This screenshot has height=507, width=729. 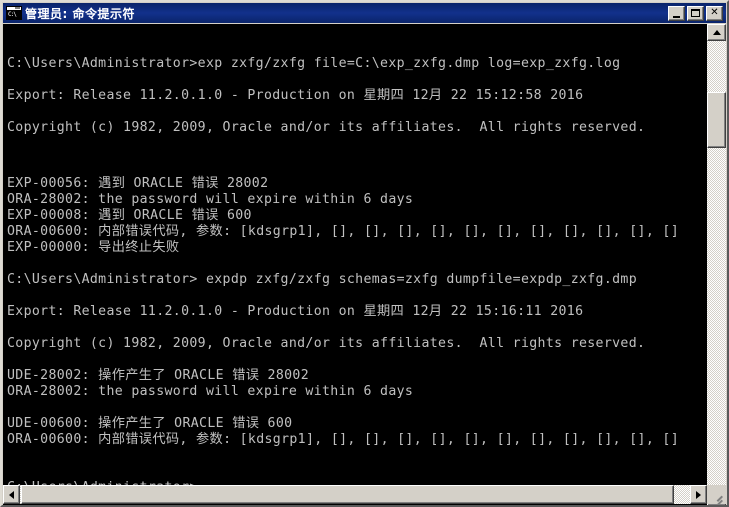 What do you see at coordinates (716, 494) in the screenshot?
I see `resize-grip` at bounding box center [716, 494].